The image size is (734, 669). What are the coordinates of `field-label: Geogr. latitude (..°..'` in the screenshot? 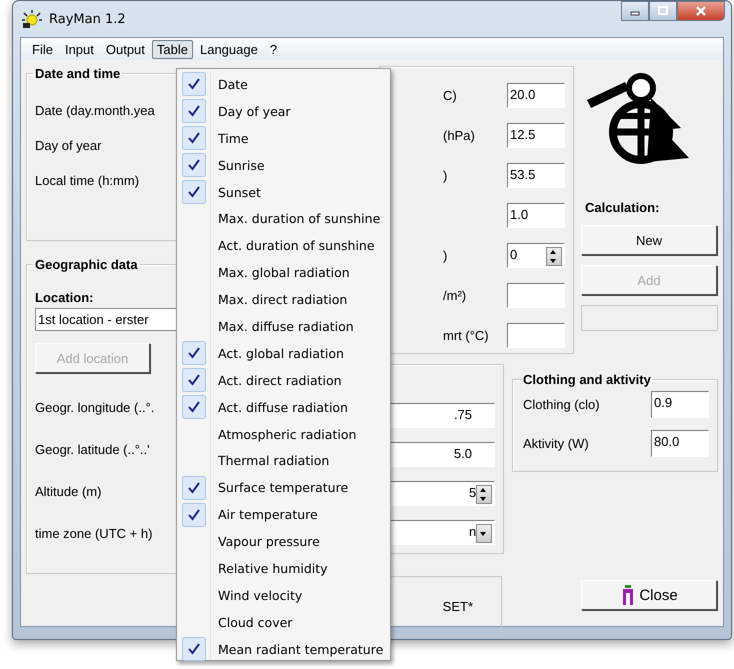 It's located at (92, 449).